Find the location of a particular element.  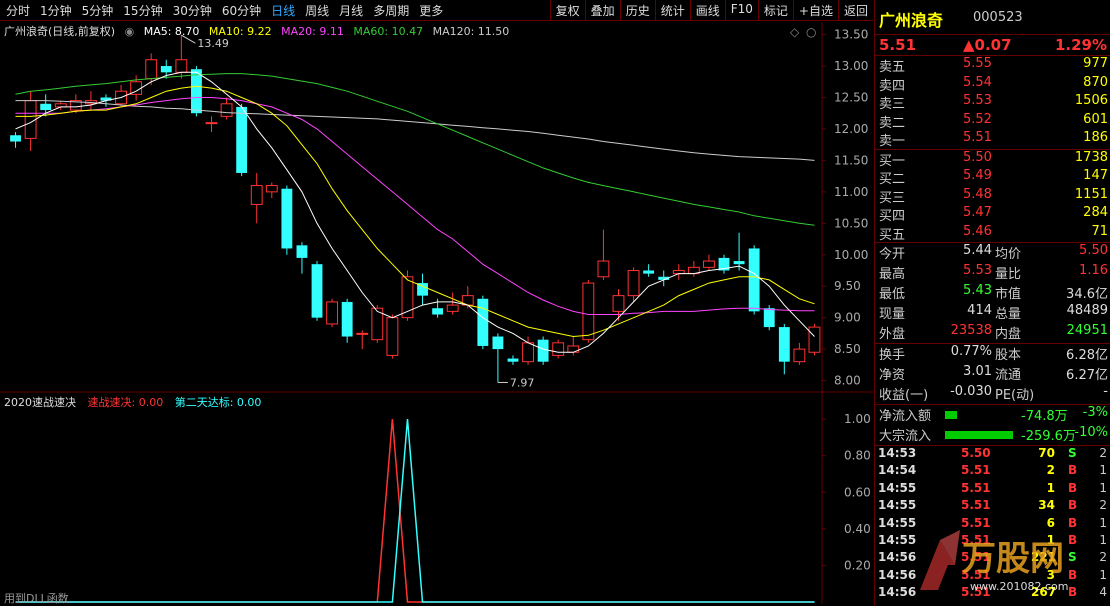

indicator-name: 2020速战速决 is located at coordinates (40, 402).